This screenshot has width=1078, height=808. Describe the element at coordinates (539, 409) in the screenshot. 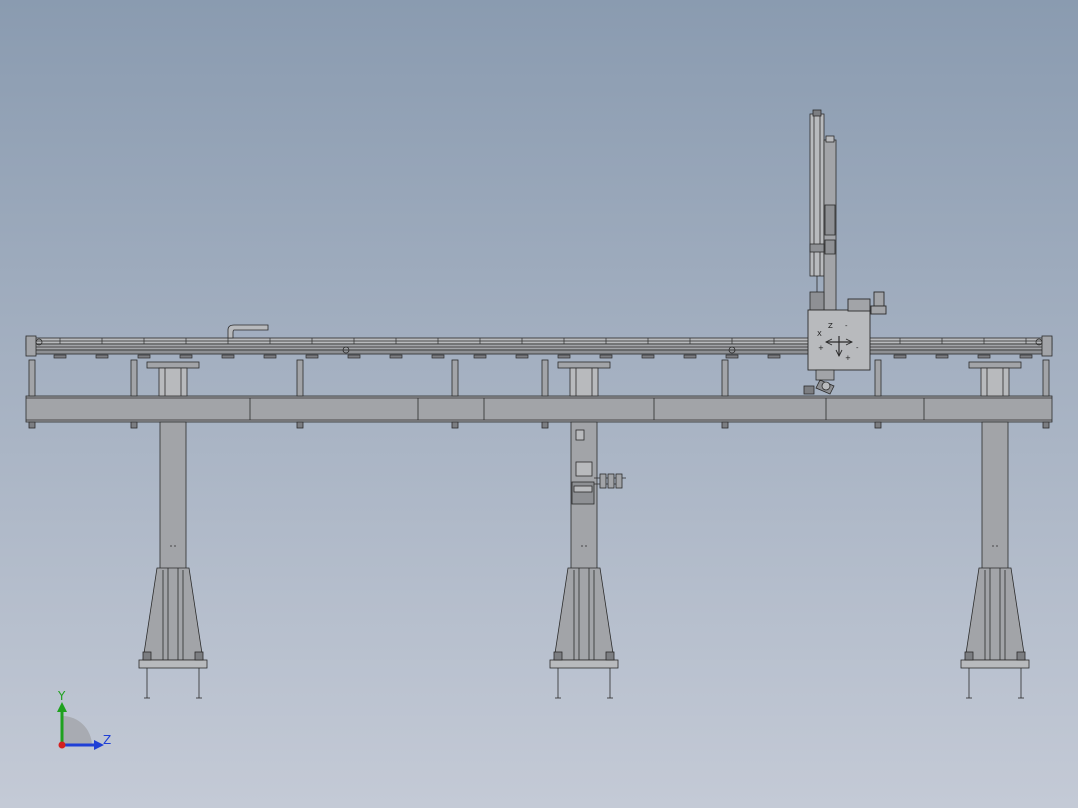

I see `base-beam` at that location.